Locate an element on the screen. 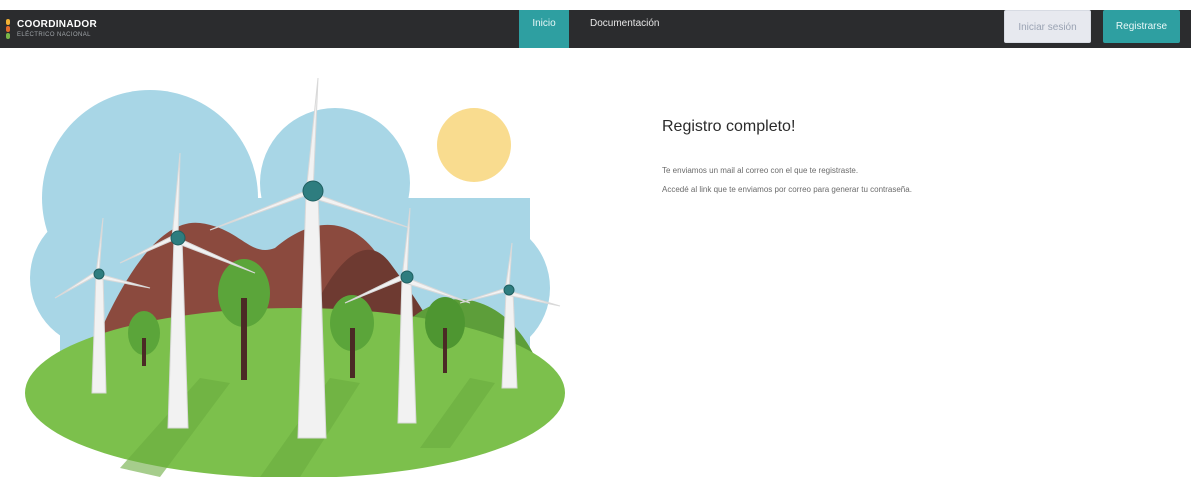  nav-item-documentacion: Documentación is located at coordinates (624, 29).